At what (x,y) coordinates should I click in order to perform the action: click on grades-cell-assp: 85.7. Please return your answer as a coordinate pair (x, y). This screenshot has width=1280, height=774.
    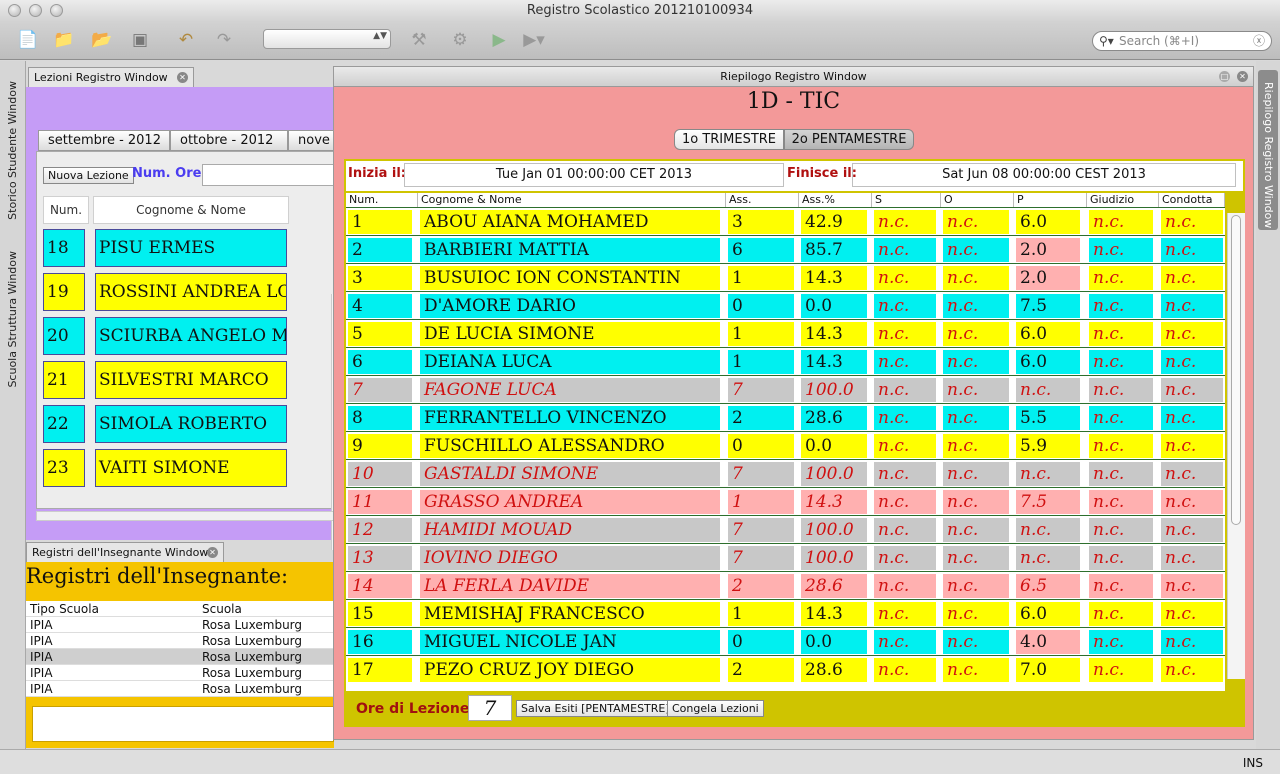
    Looking at the image, I should click on (834, 250).